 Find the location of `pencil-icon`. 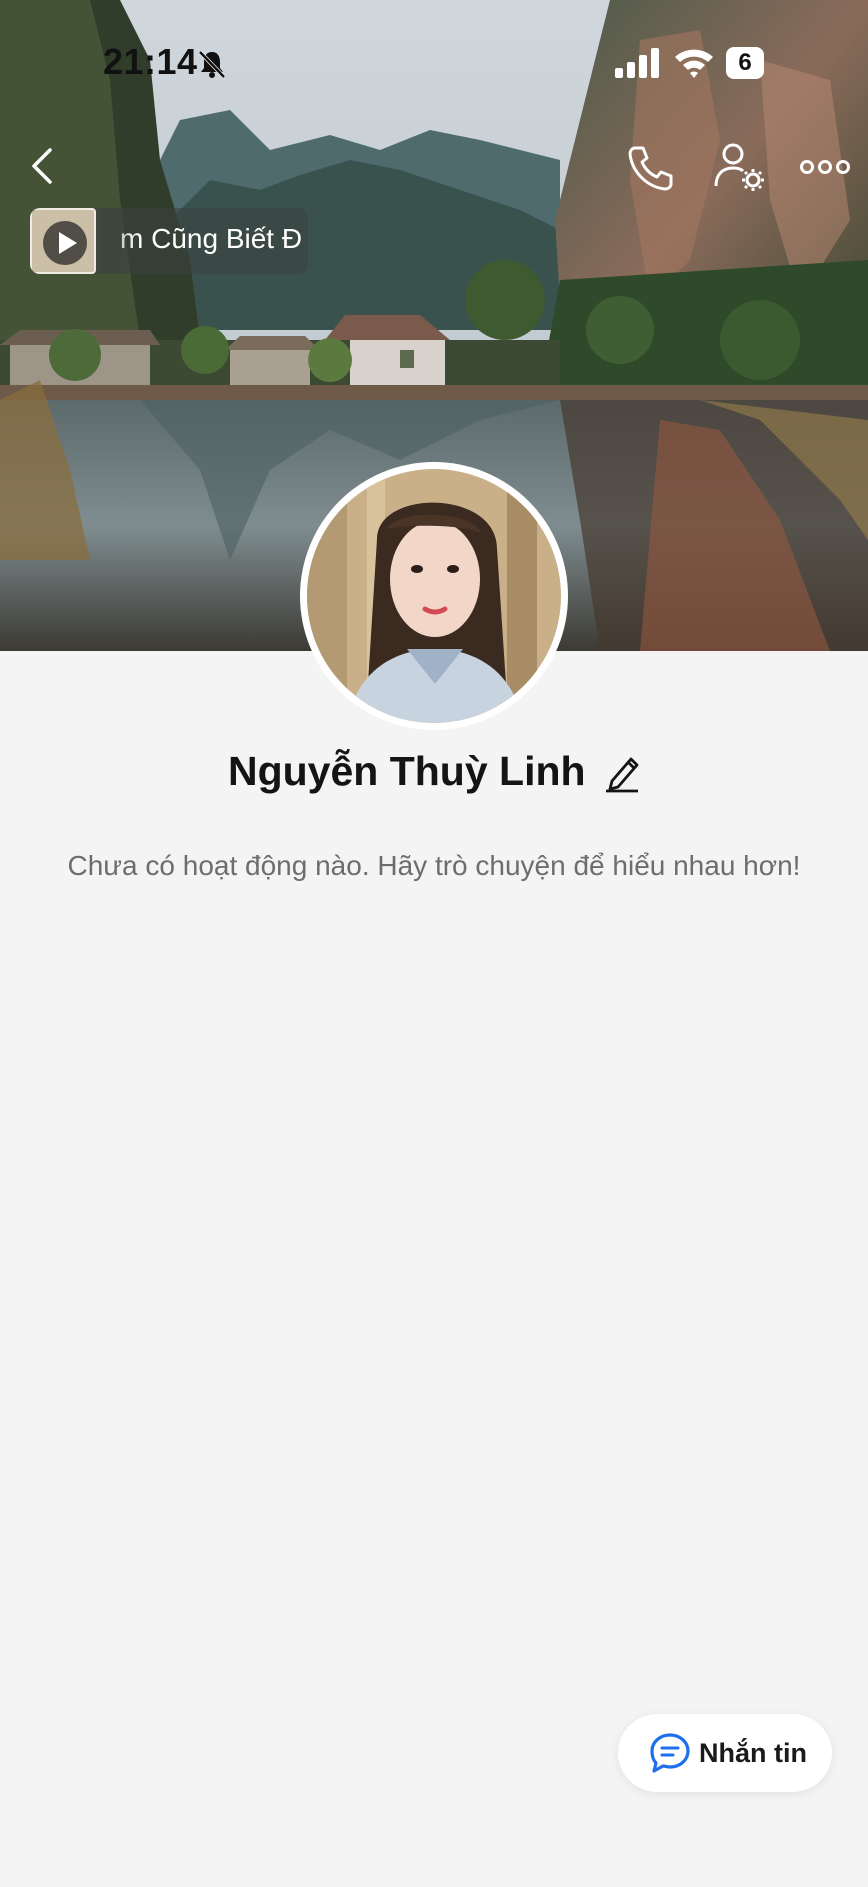

pencil-icon is located at coordinates (622, 774).